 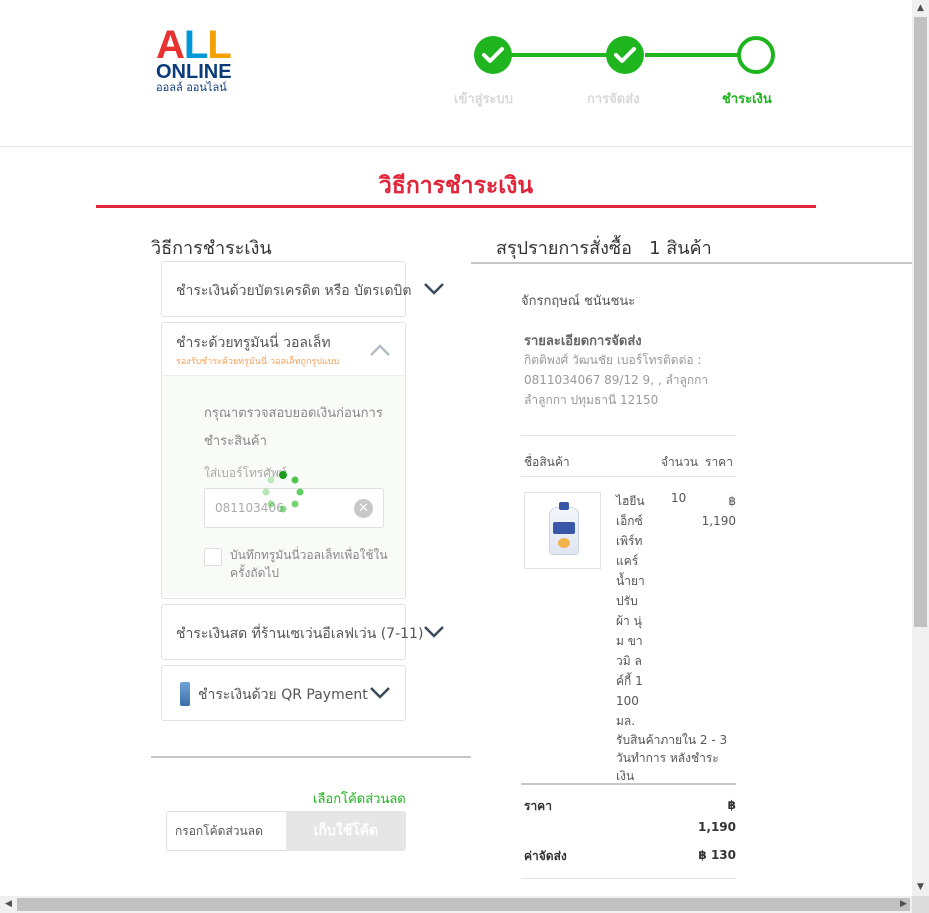 I want to click on product-price: ฿ 1,190, so click(x=713, y=511).